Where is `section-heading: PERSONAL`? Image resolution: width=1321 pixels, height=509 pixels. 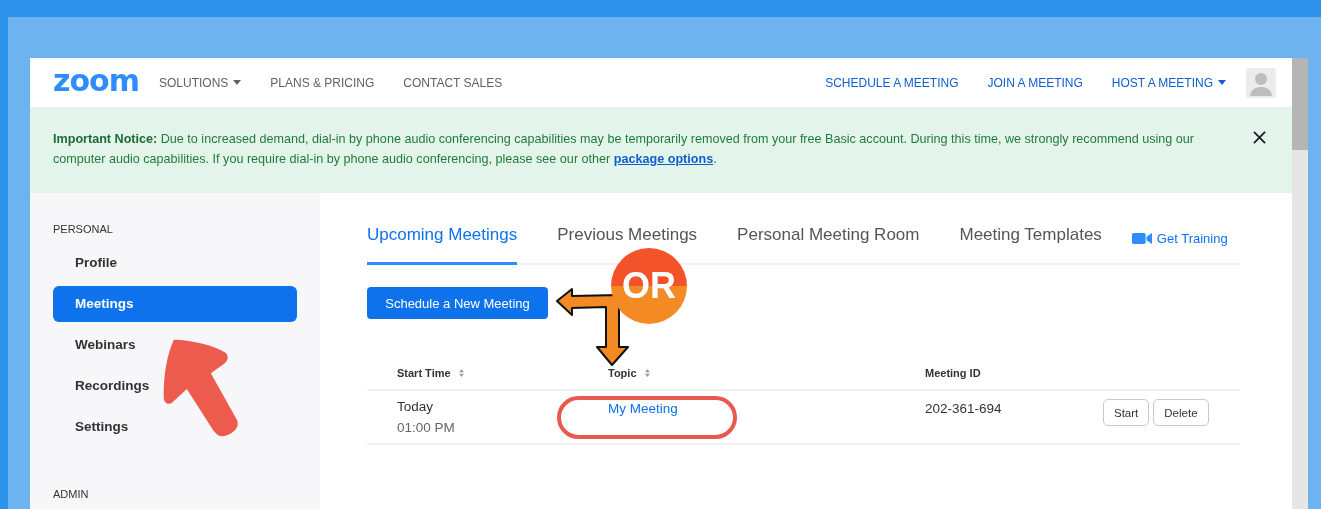 section-heading: PERSONAL is located at coordinates (83, 230).